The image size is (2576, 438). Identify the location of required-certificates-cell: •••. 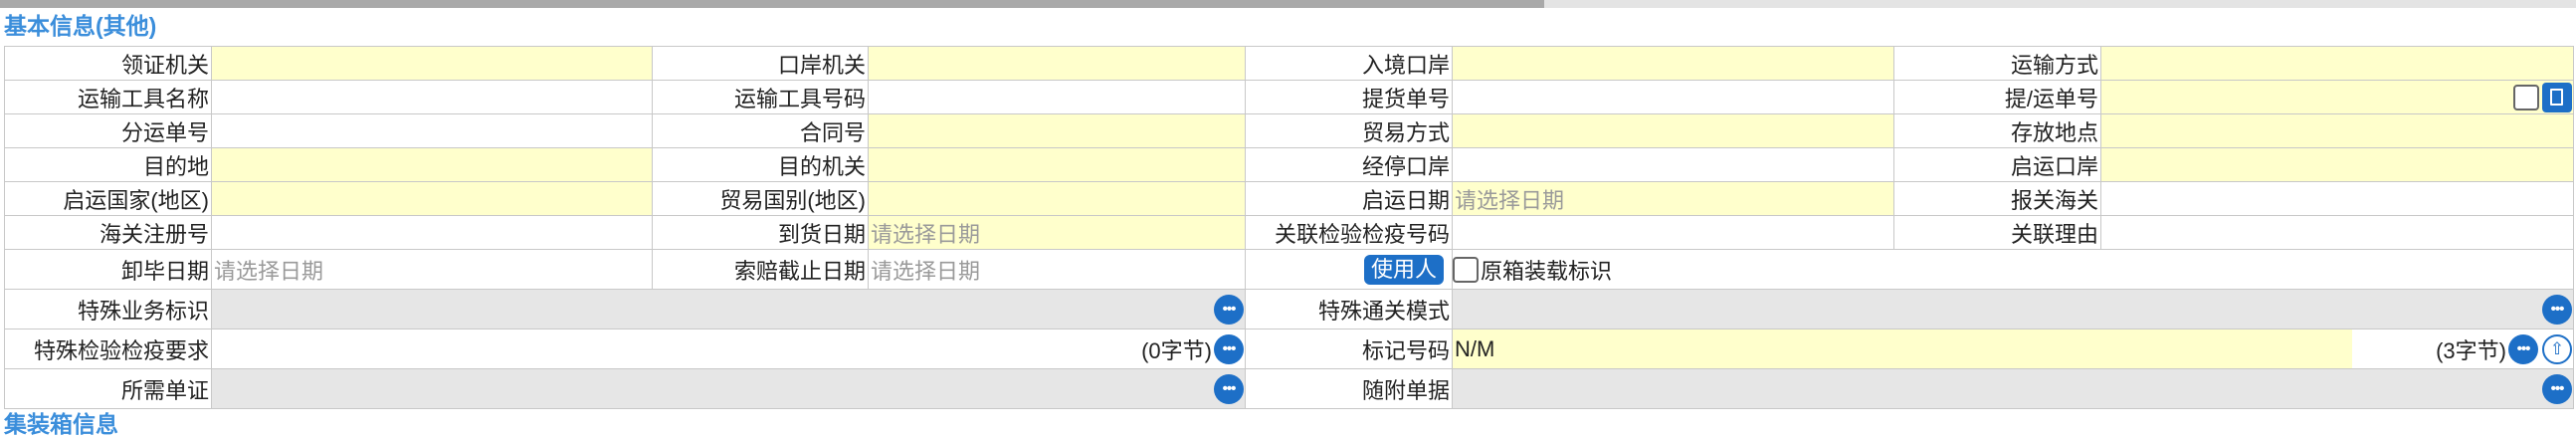
(728, 388).